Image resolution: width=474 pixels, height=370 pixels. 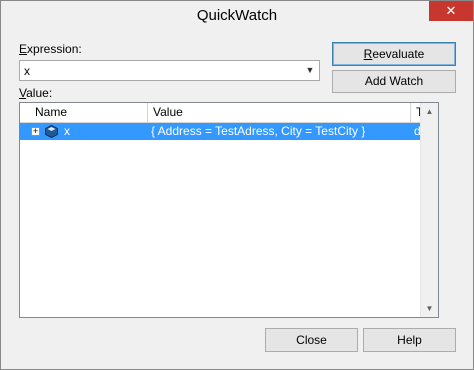 I want to click on chevron-down-icon: ▼, so click(x=310, y=70).